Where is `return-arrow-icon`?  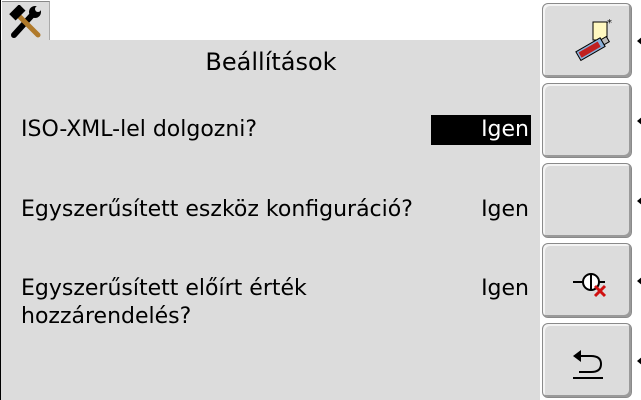
return-arrow-icon is located at coordinates (588, 364).